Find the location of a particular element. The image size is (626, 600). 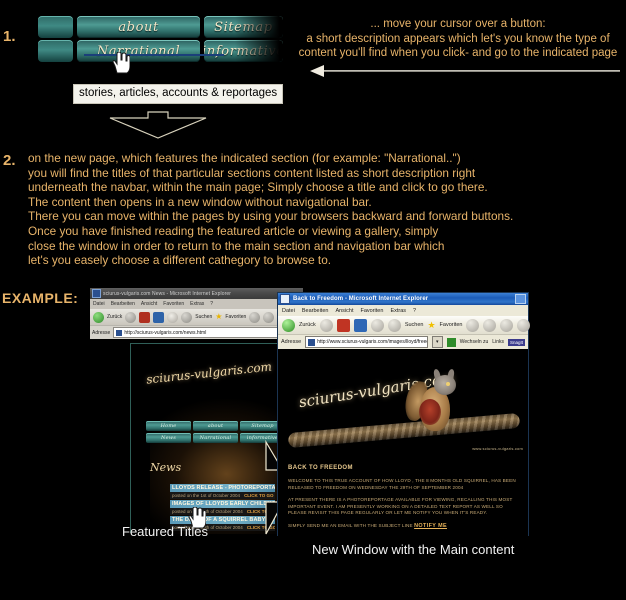

site-nav-narrational: Narrational is located at coordinates (215, 438).